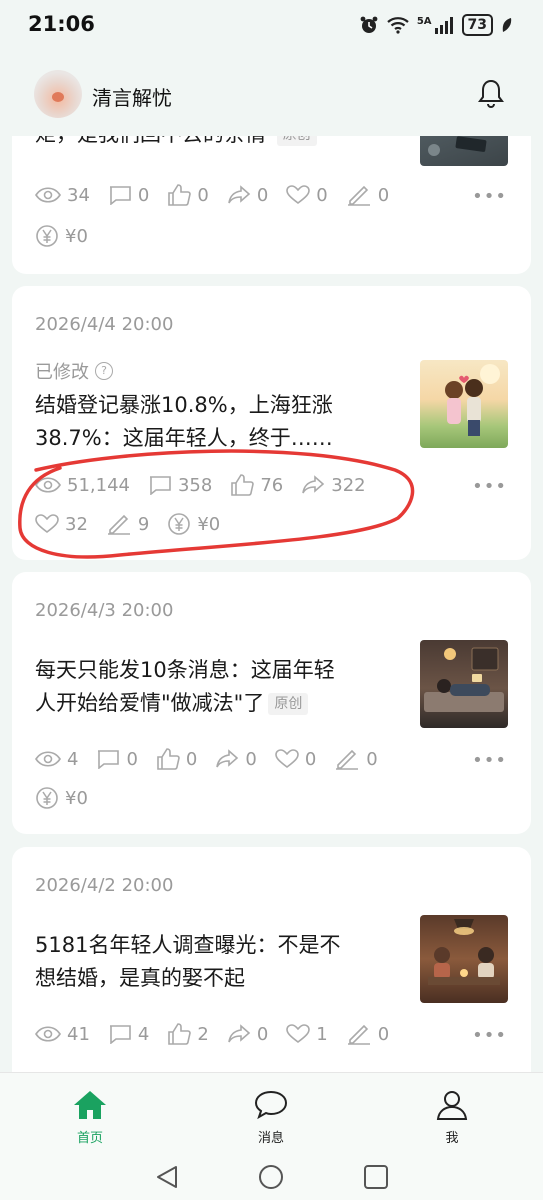  Describe the element at coordinates (376, 1177) in the screenshot. I see `recents-icon` at that location.